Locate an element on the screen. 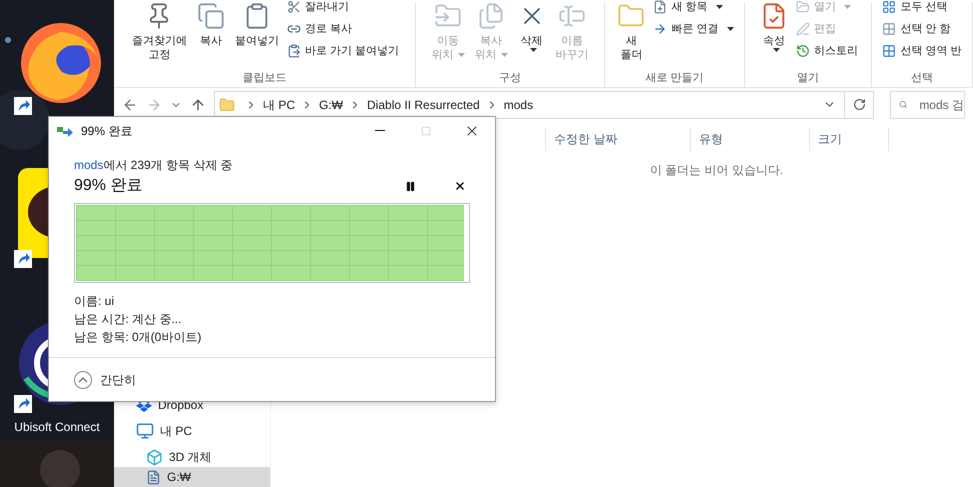 Image resolution: width=973 pixels, height=487 pixels. nav-item: 3D 개체 is located at coordinates (192, 457).